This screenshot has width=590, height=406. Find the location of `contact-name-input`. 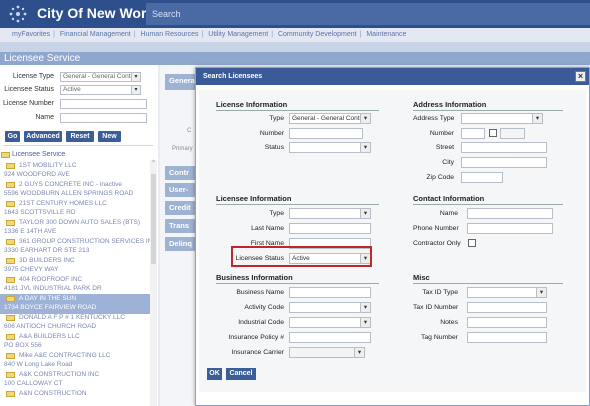

contact-name-input is located at coordinates (510, 213).